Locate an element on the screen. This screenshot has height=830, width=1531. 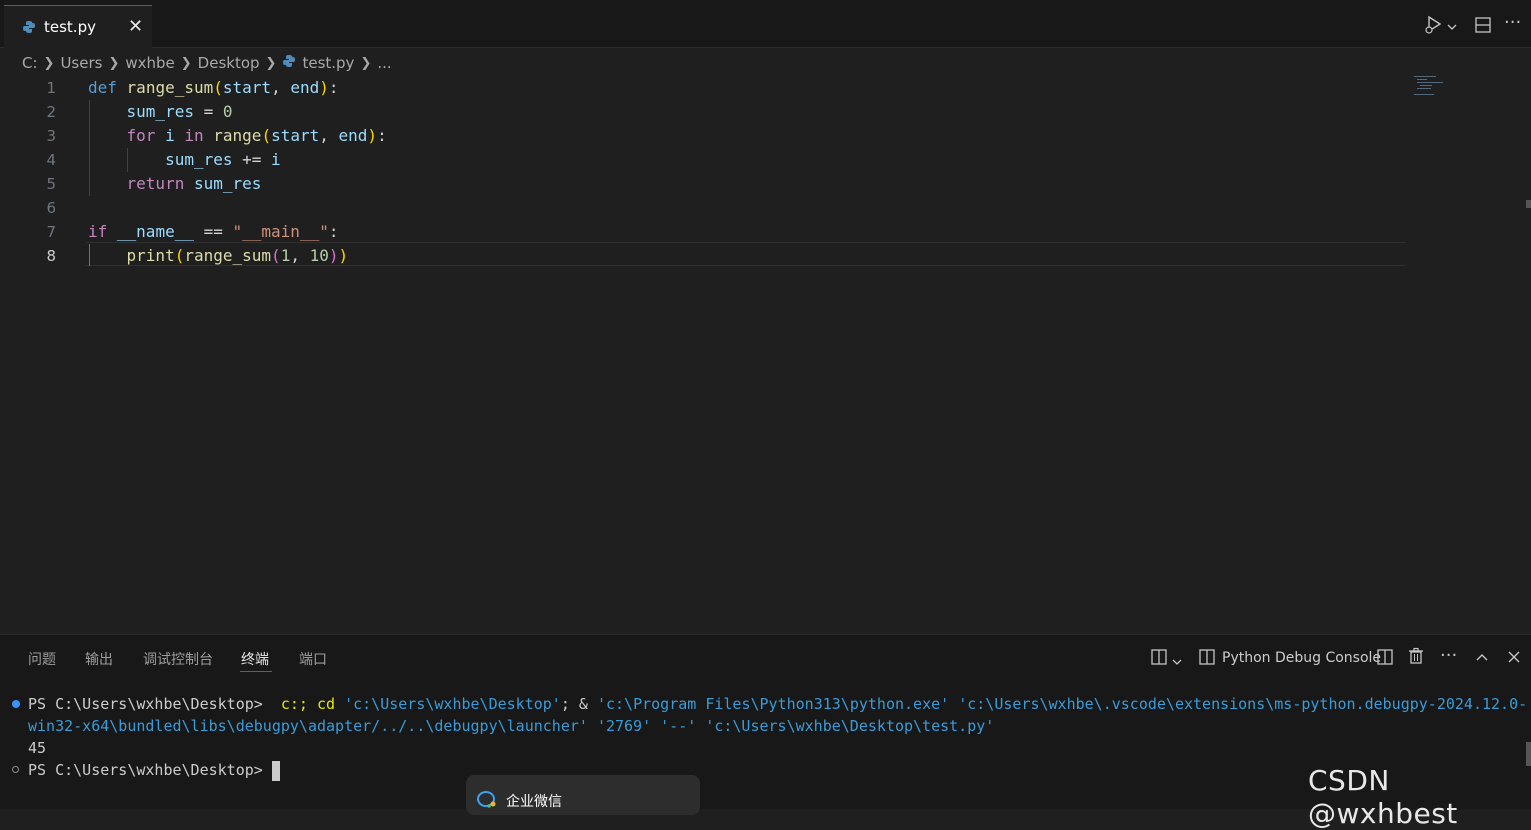
tab-output: 输出 is located at coordinates (99, 659).